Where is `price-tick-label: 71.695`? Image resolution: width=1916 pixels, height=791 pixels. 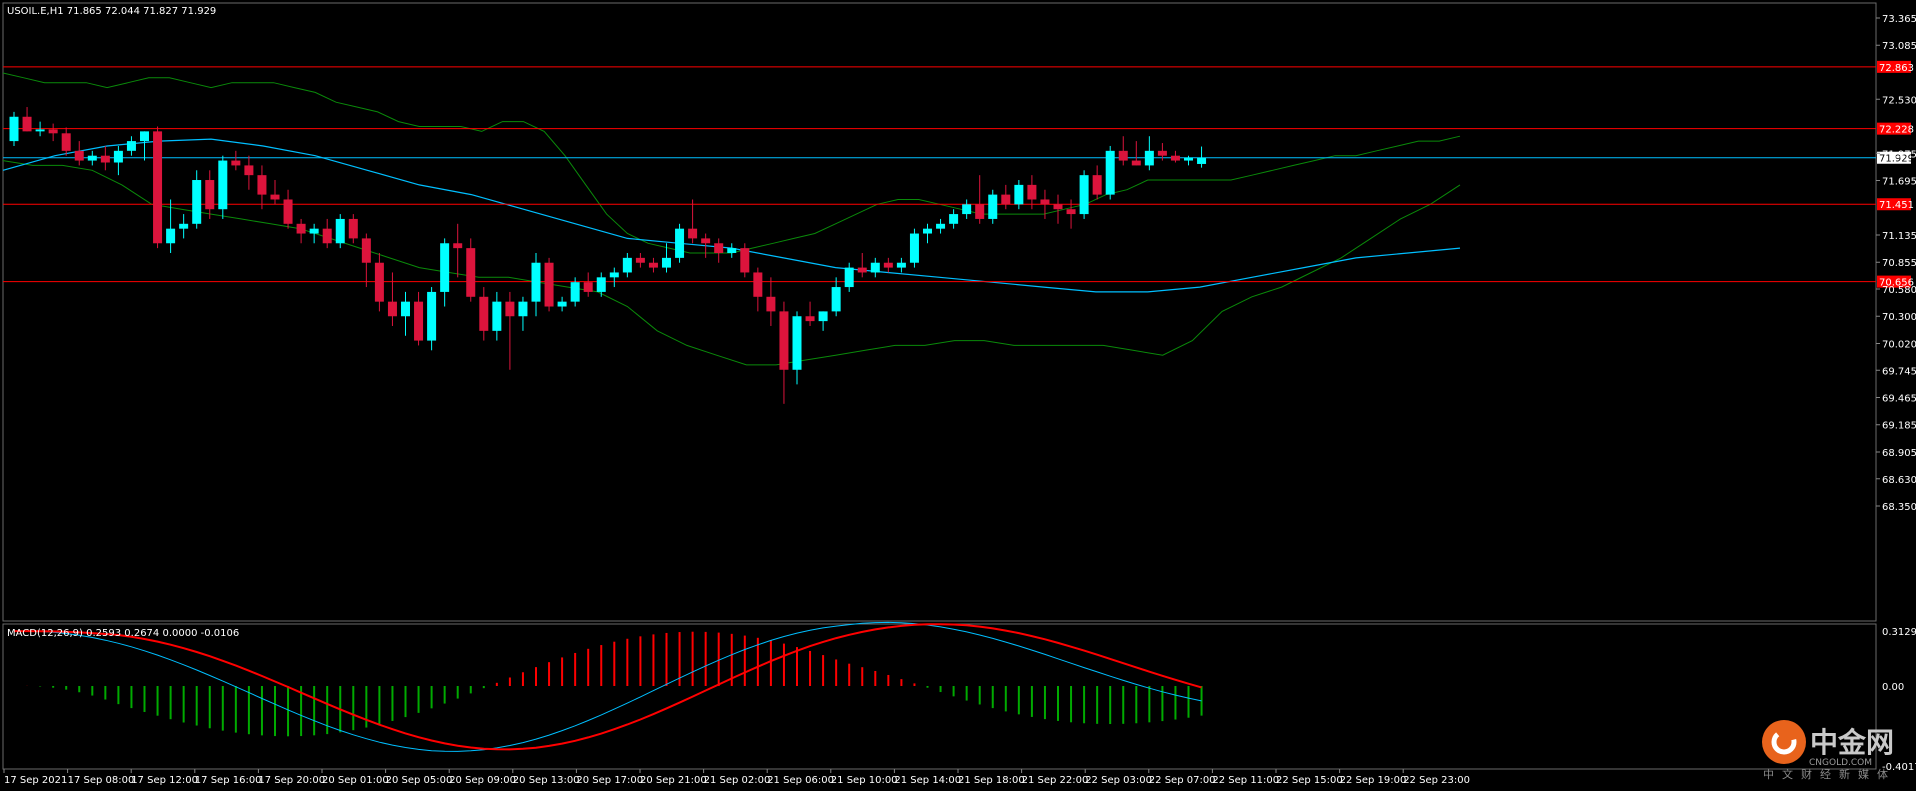
price-tick-label: 71.695 is located at coordinates (1899, 182).